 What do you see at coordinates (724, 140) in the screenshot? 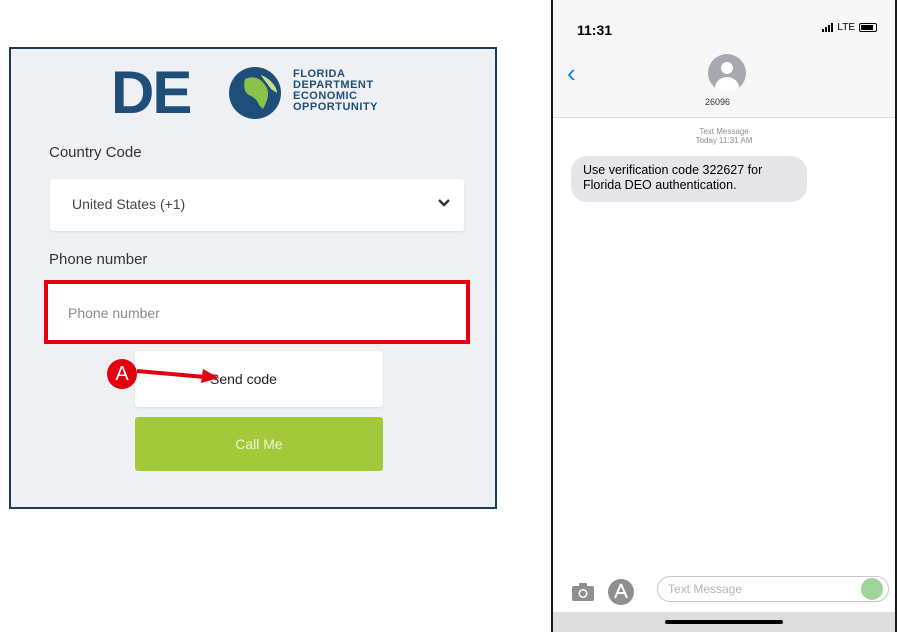
I see `message-time: Today 11:31 AM` at bounding box center [724, 140].